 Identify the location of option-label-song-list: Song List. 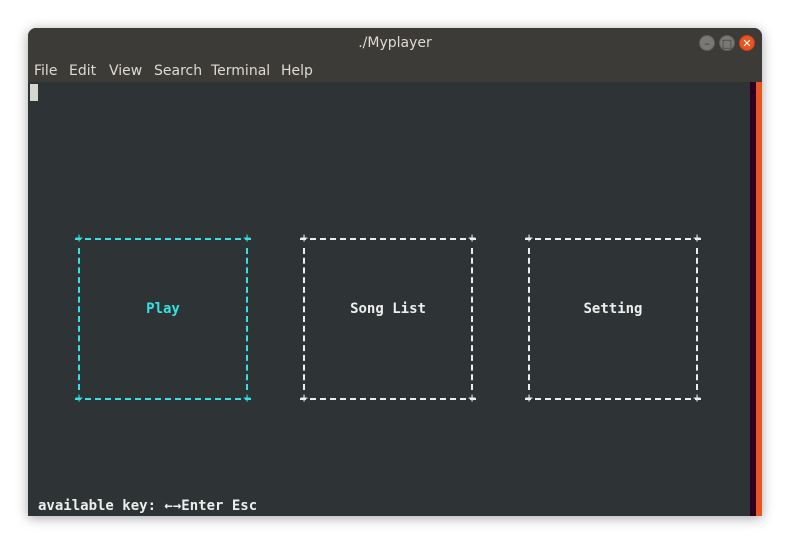
(388, 309).